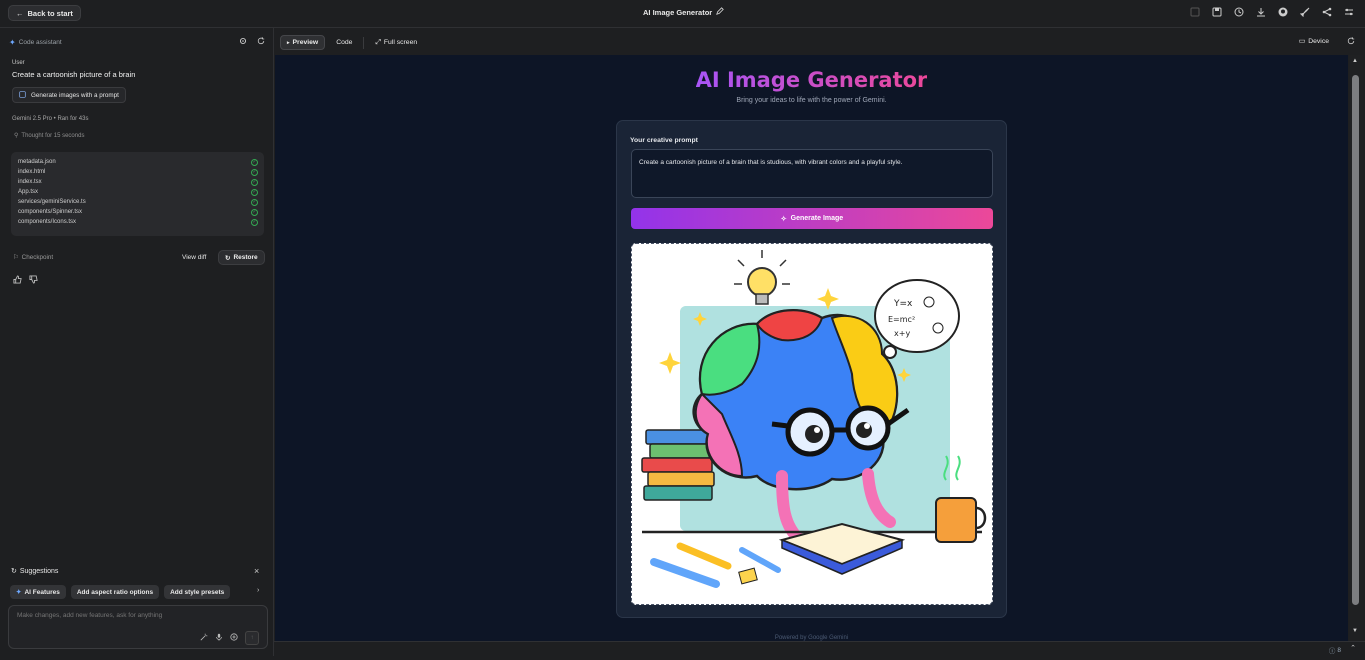 The width and height of the screenshot is (1365, 660). Describe the element at coordinates (197, 592) in the screenshot. I see `suggestion-chip-style-presets: Add style presets` at that location.